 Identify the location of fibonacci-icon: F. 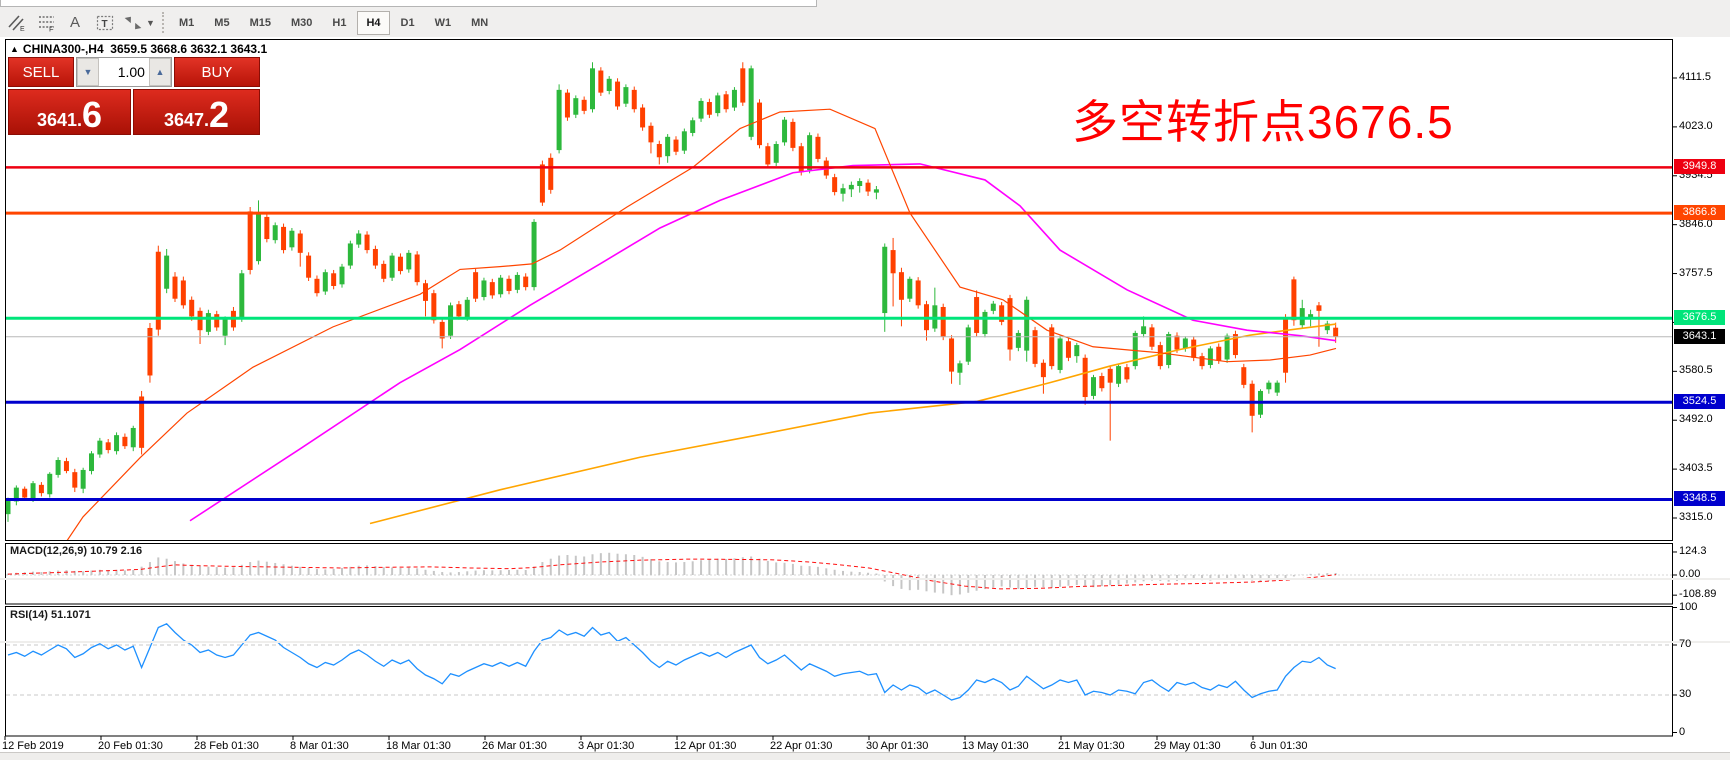
(47, 22).